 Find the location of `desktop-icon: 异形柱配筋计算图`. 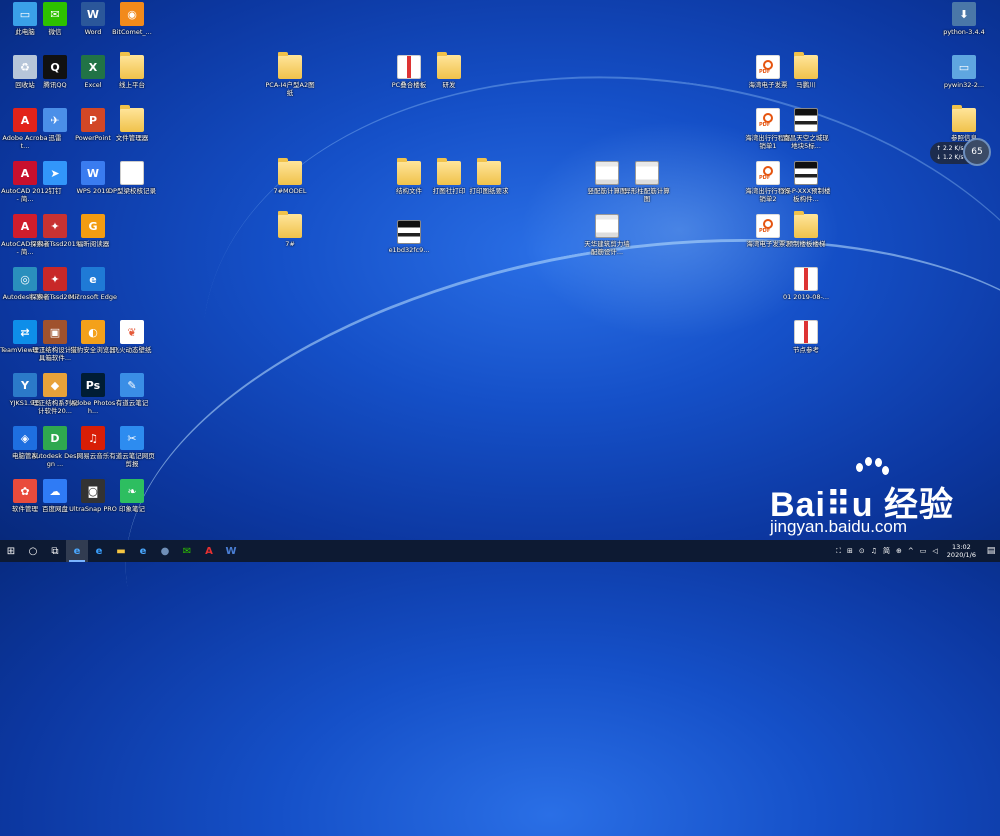

desktop-icon: 异形柱配筋计算图 is located at coordinates (647, 182).